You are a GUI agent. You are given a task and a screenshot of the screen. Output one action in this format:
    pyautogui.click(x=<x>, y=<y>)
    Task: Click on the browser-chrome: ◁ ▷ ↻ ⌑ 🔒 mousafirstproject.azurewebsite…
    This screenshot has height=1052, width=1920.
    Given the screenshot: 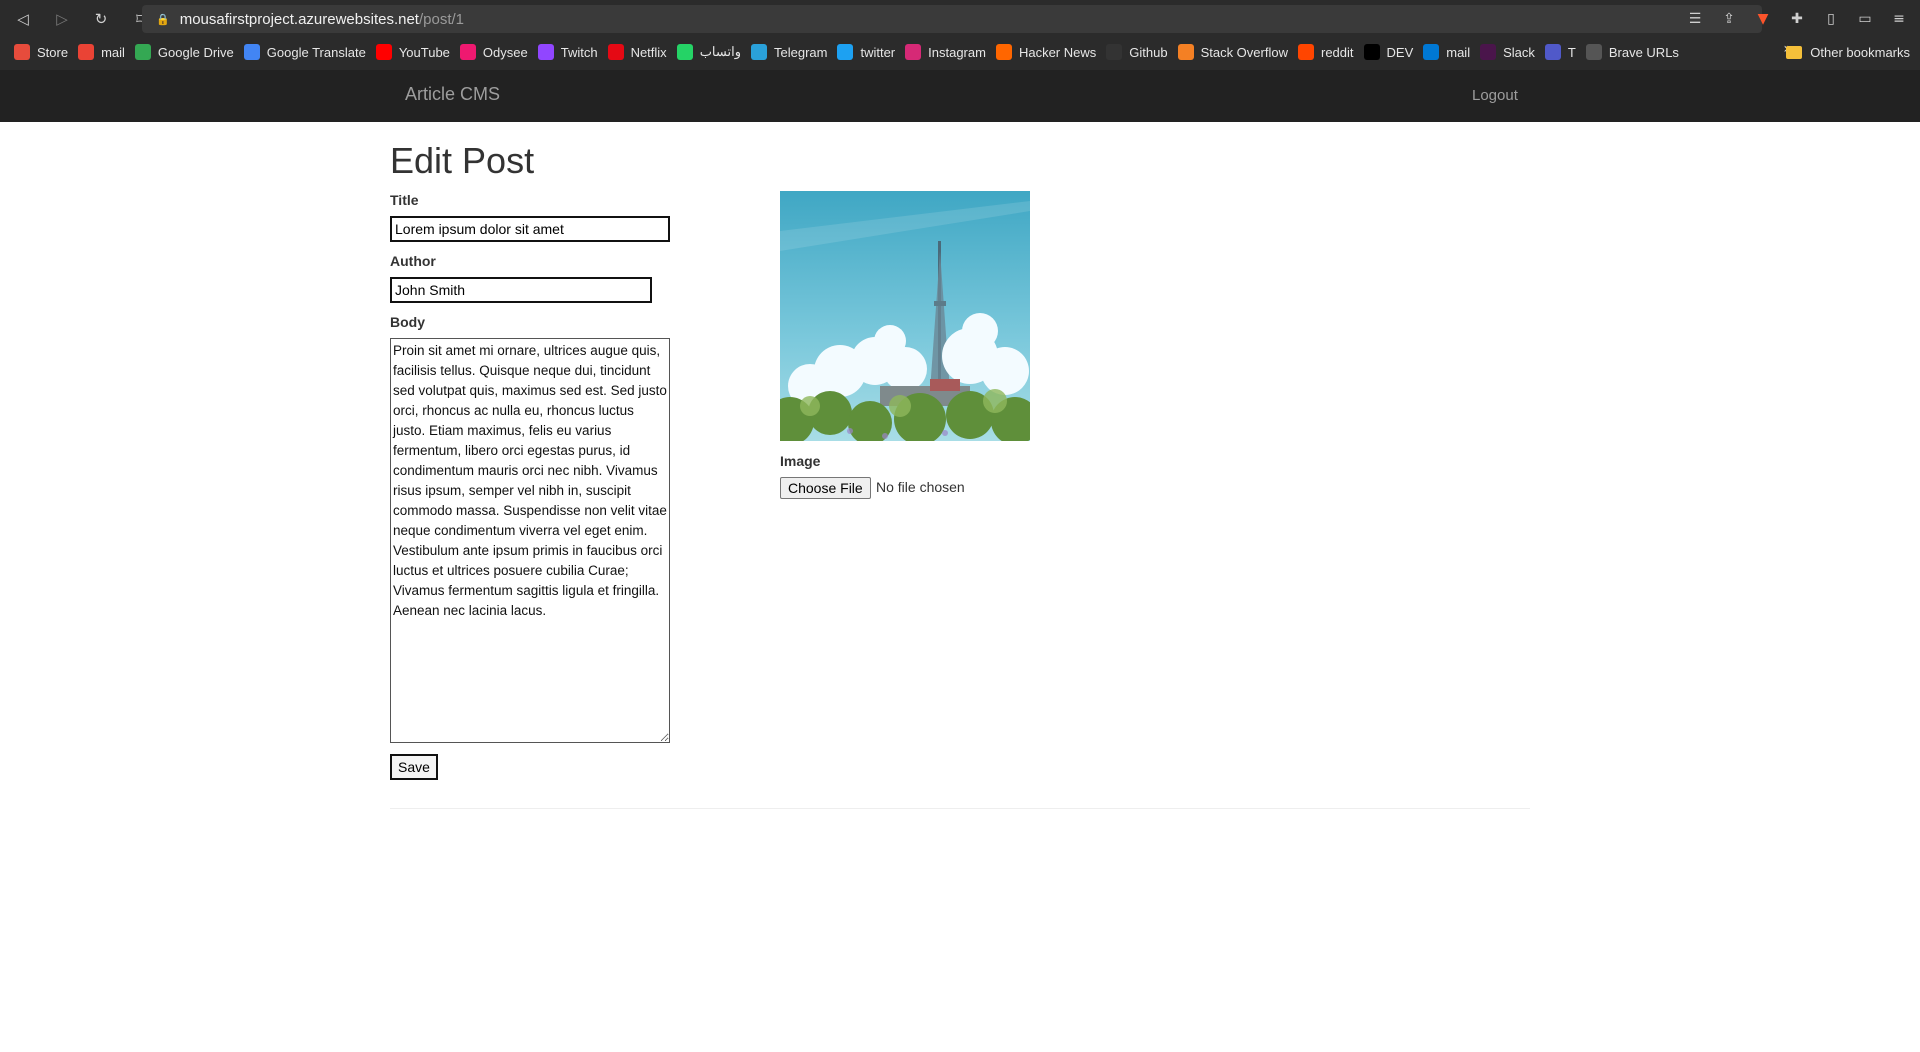 What is the action you would take?
    pyautogui.click(x=960, y=35)
    